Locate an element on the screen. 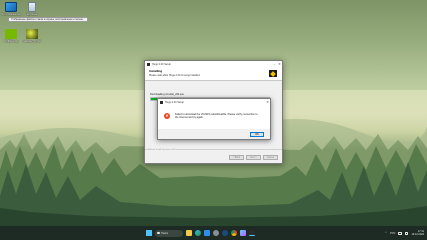 The height and width of the screenshot is (240, 427). file-explorer-icon is located at coordinates (189, 233).